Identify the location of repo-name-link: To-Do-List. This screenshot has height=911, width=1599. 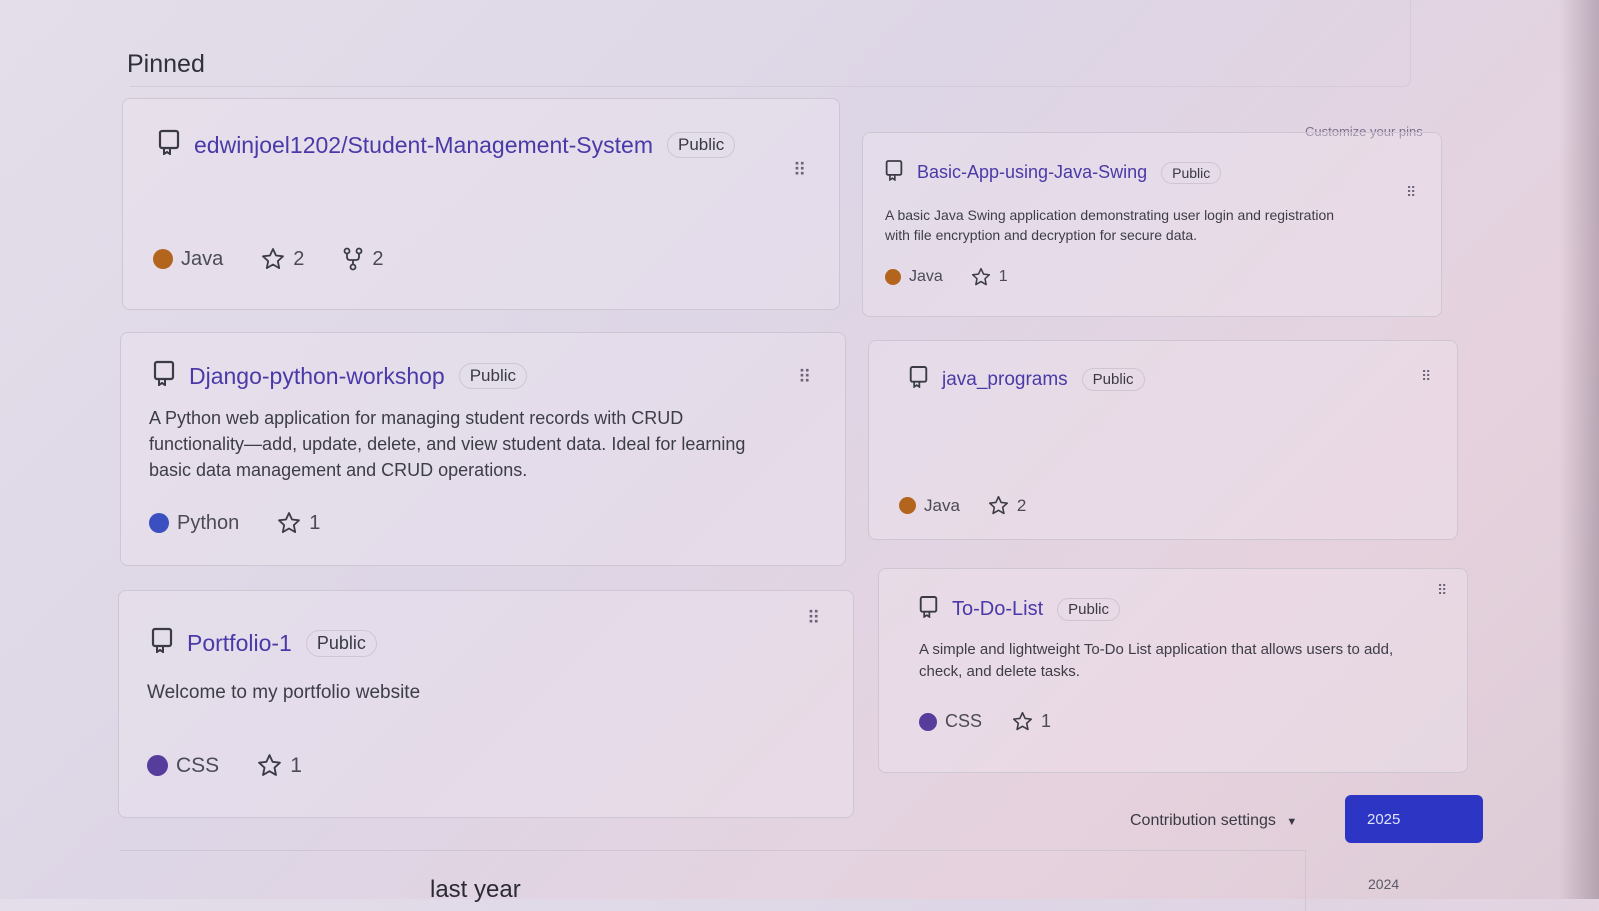
(997, 609).